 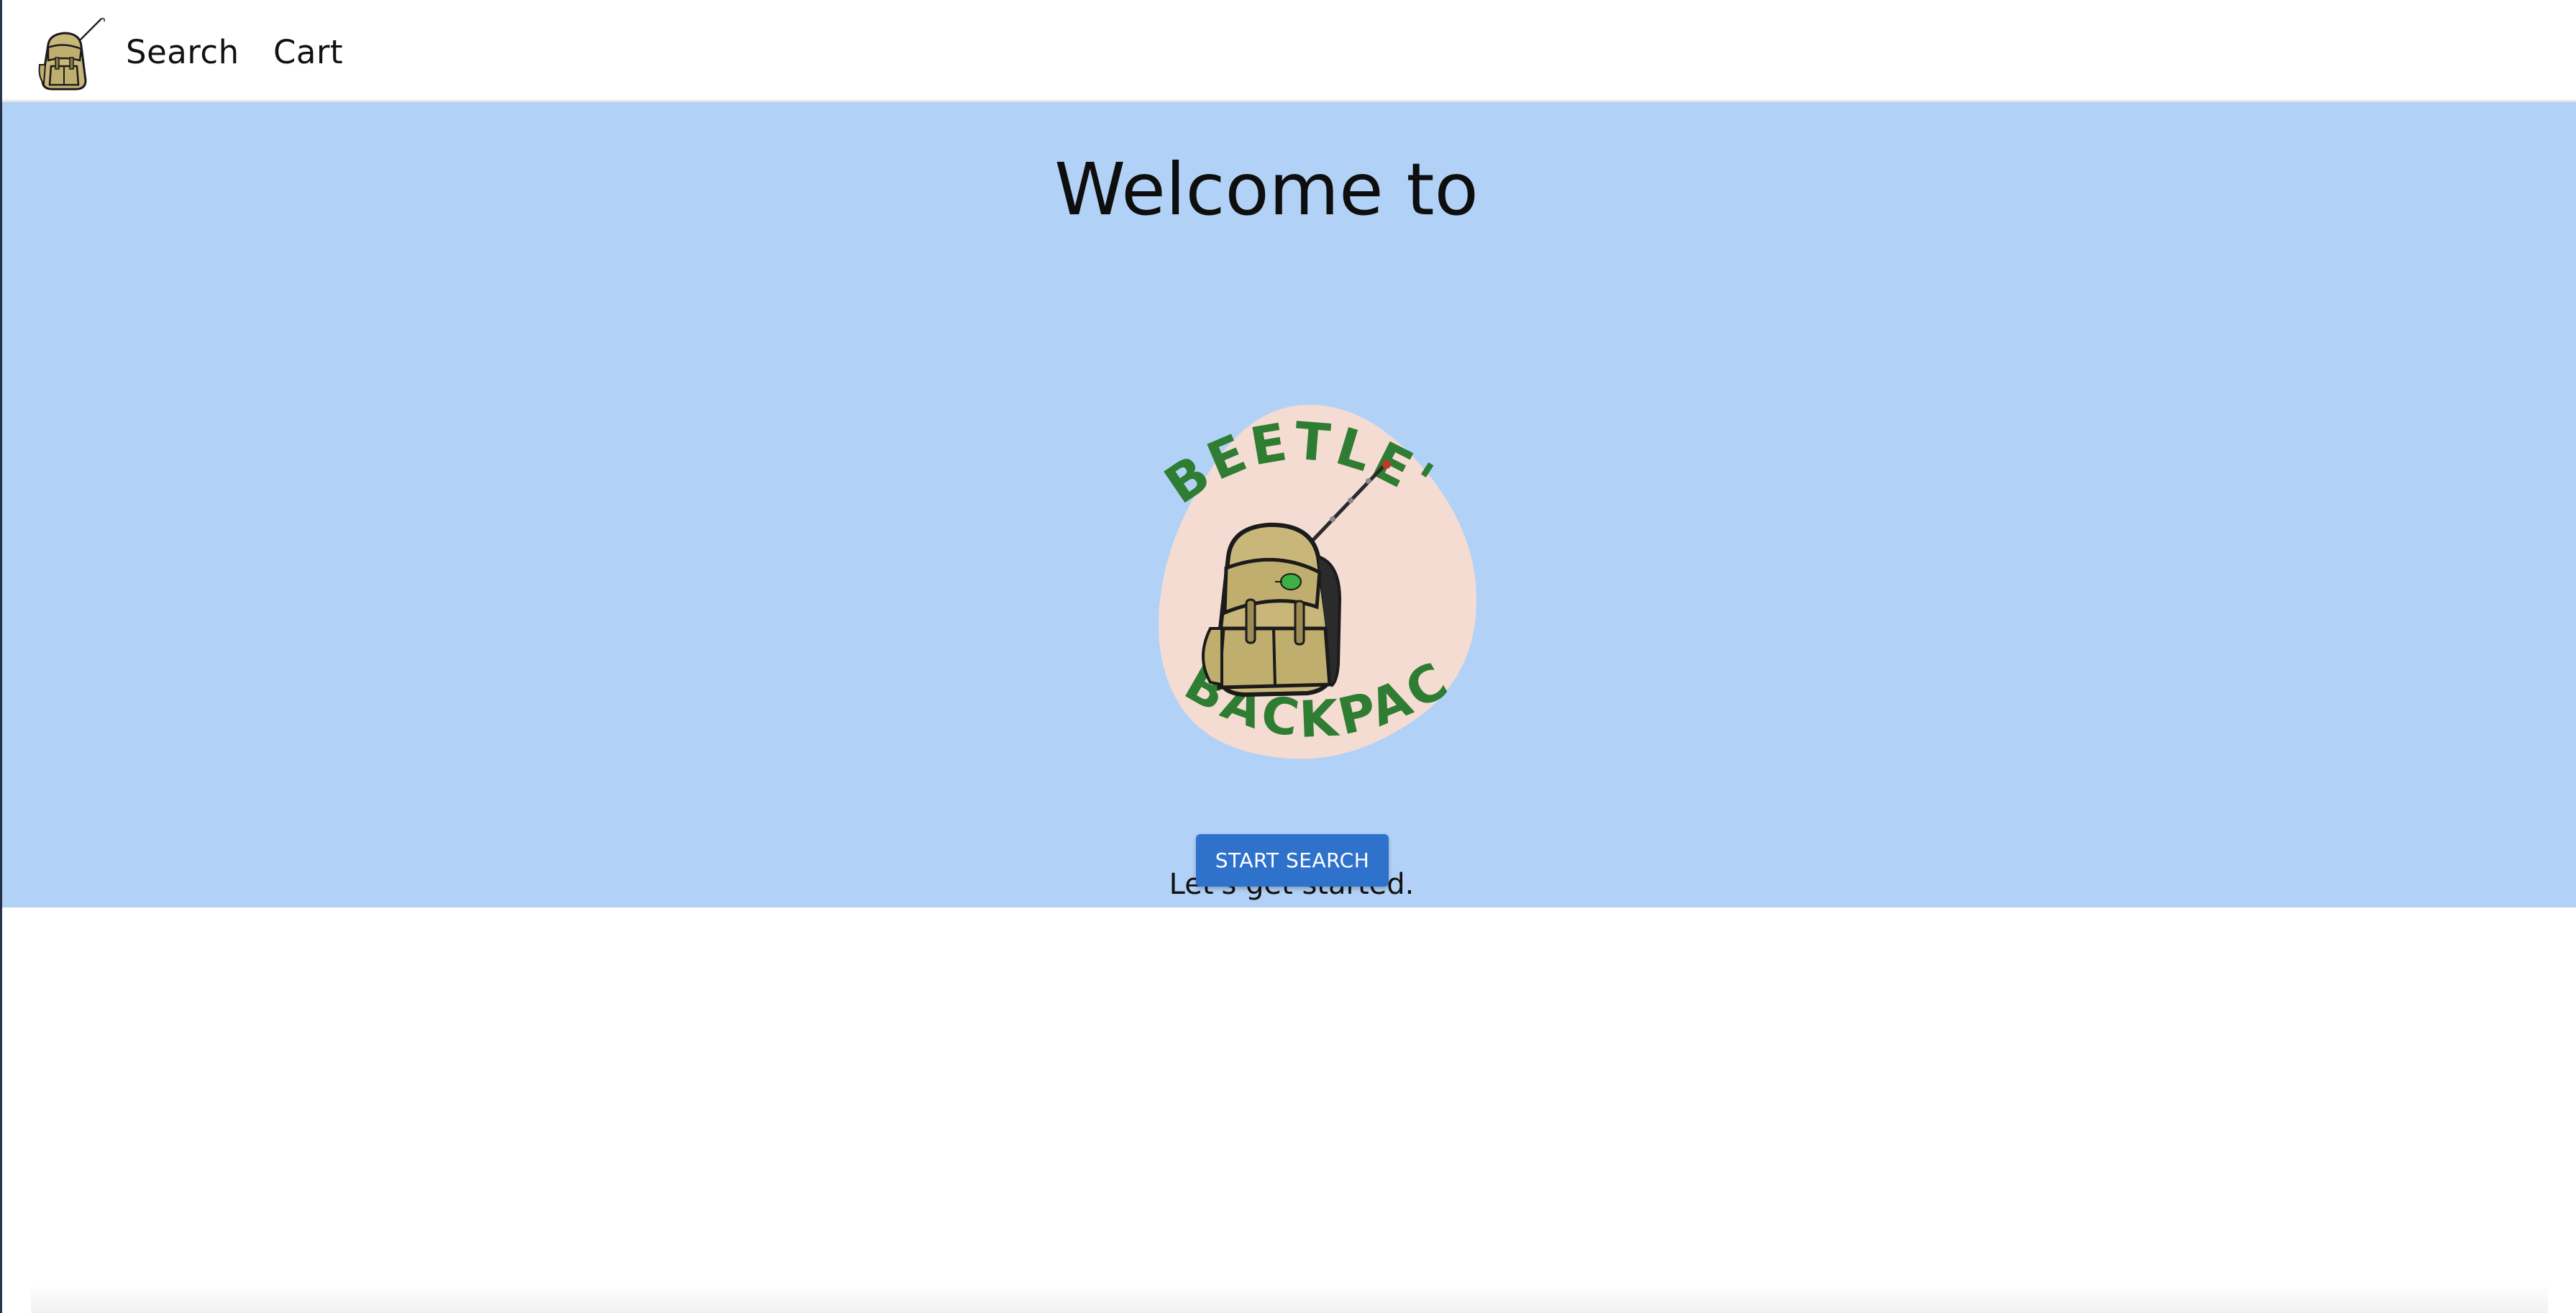 I want to click on nav-cart-link: Cart, so click(x=308, y=52).